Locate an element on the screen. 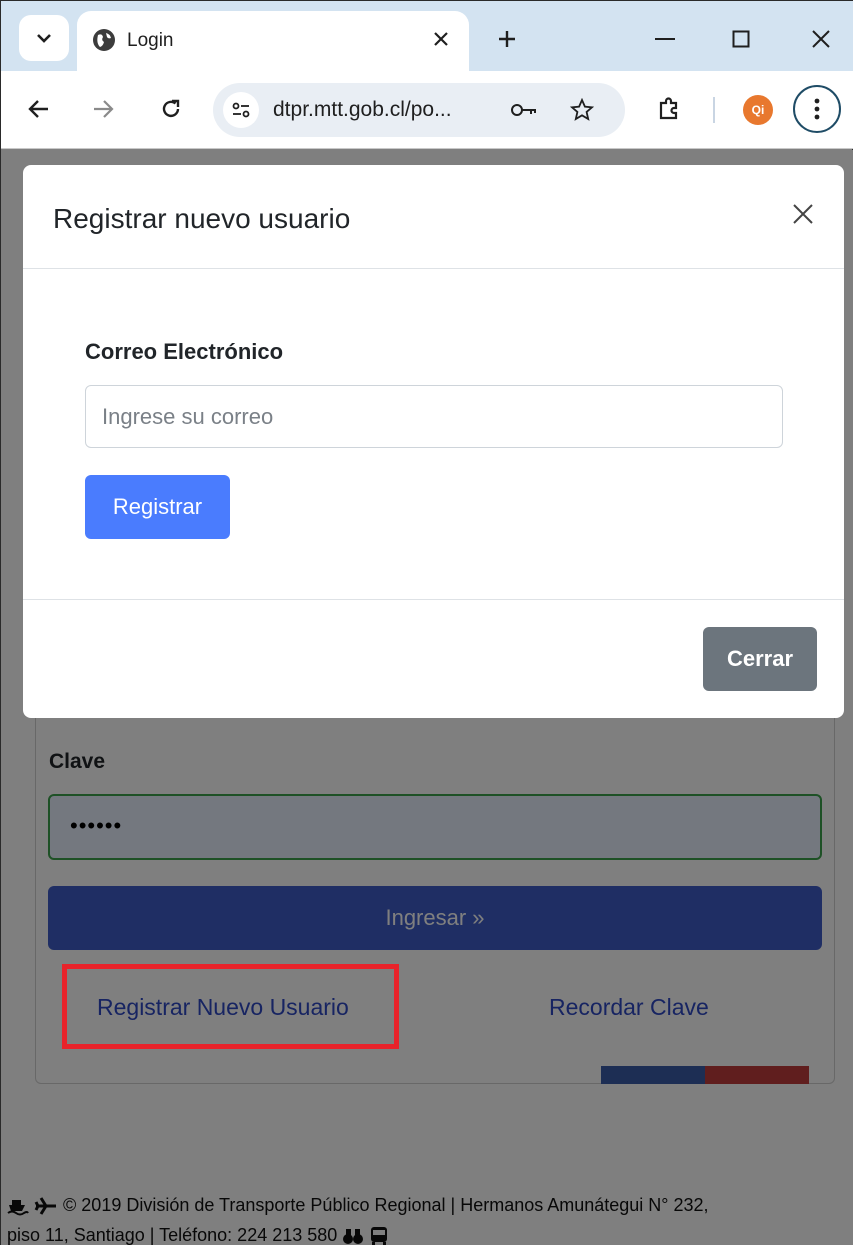 The image size is (853, 1245). email-label: Correo Electrónico is located at coordinates (184, 351).